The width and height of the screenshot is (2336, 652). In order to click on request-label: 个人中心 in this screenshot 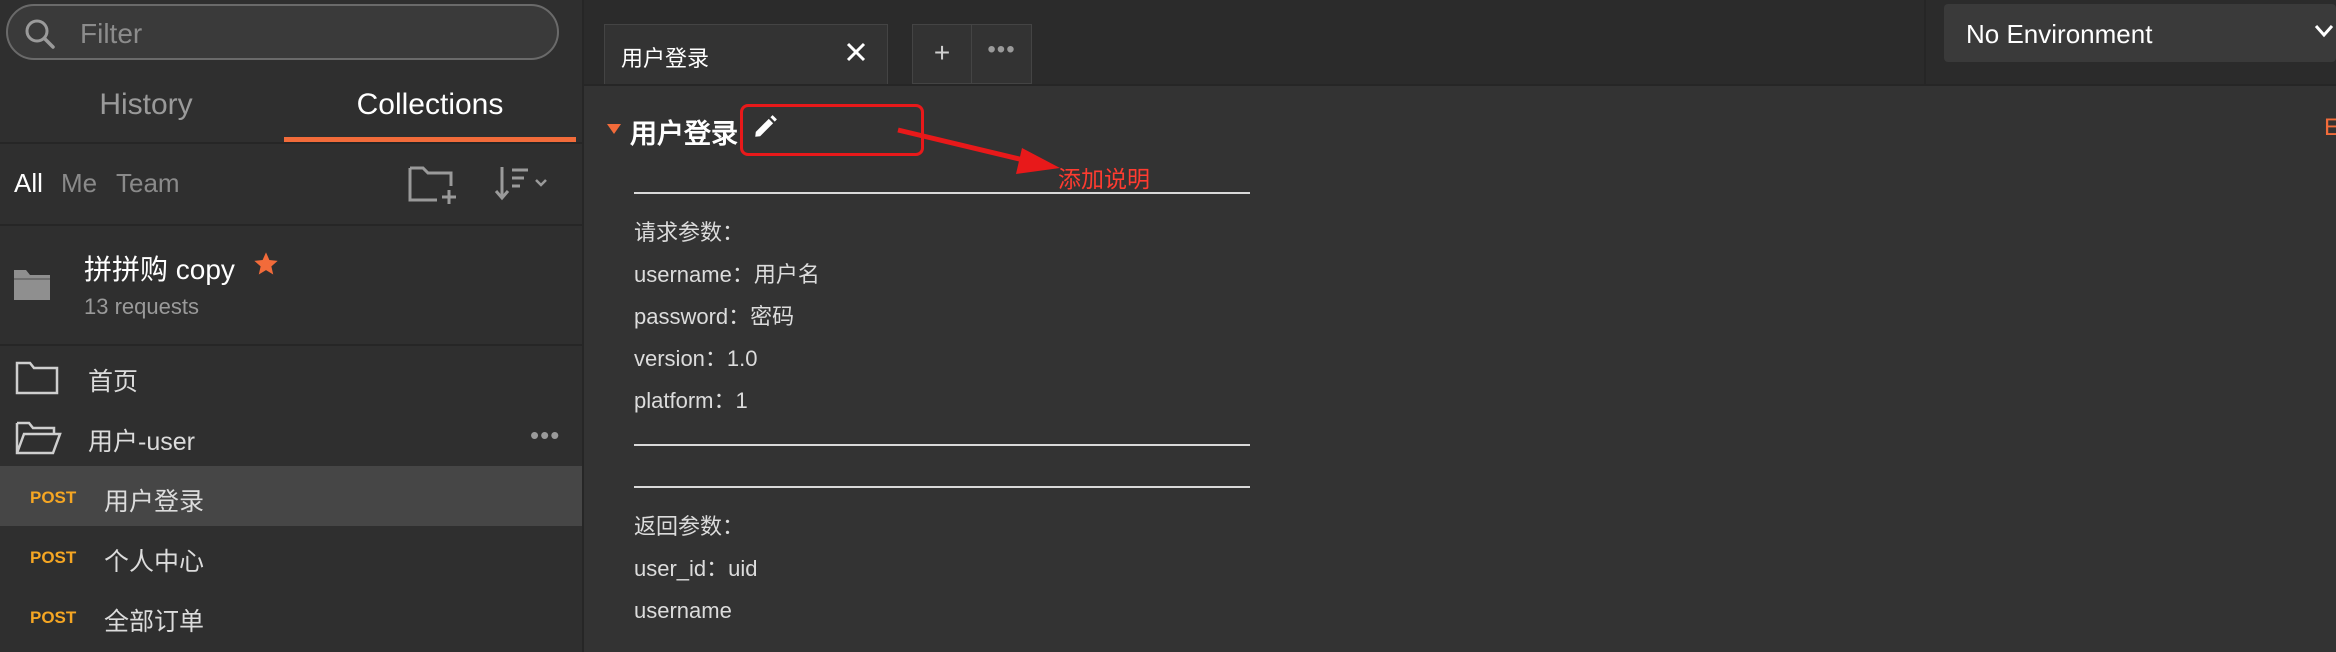, I will do `click(154, 562)`.